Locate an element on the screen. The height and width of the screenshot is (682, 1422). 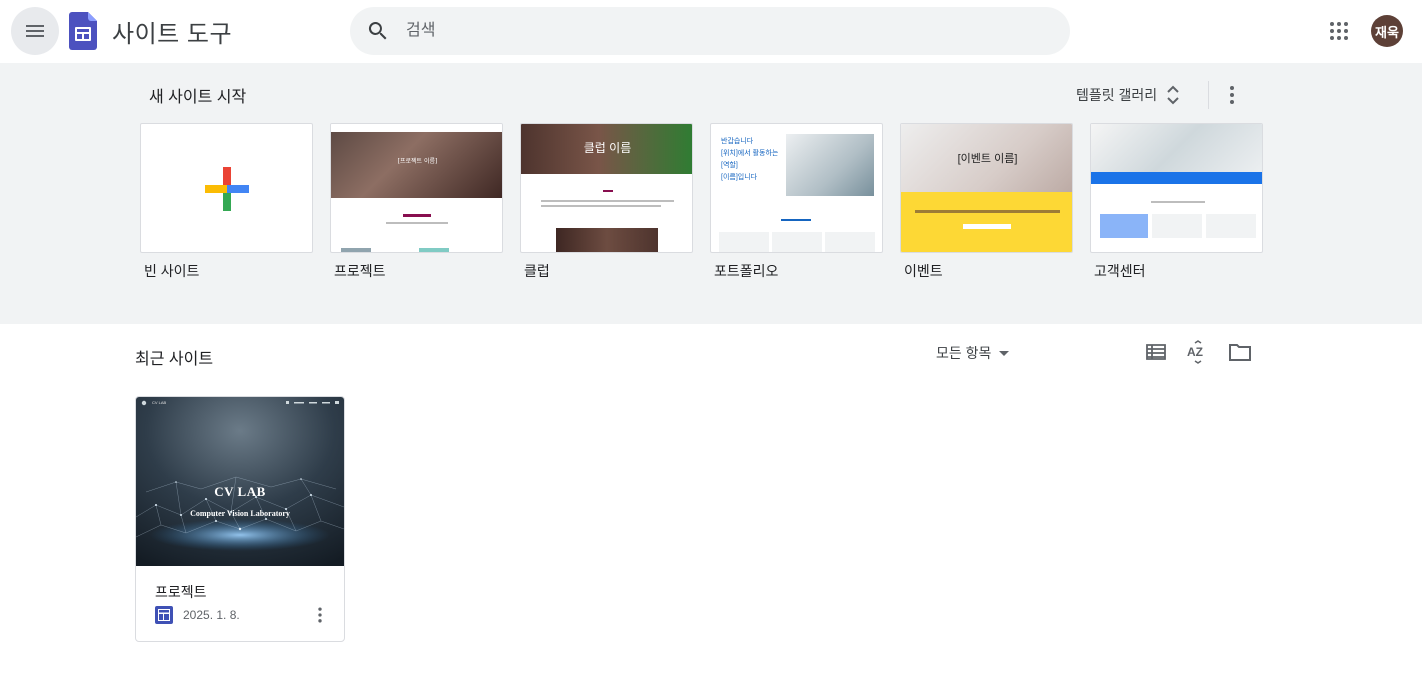
thumb-card-highlight is located at coordinates (1124, 226).